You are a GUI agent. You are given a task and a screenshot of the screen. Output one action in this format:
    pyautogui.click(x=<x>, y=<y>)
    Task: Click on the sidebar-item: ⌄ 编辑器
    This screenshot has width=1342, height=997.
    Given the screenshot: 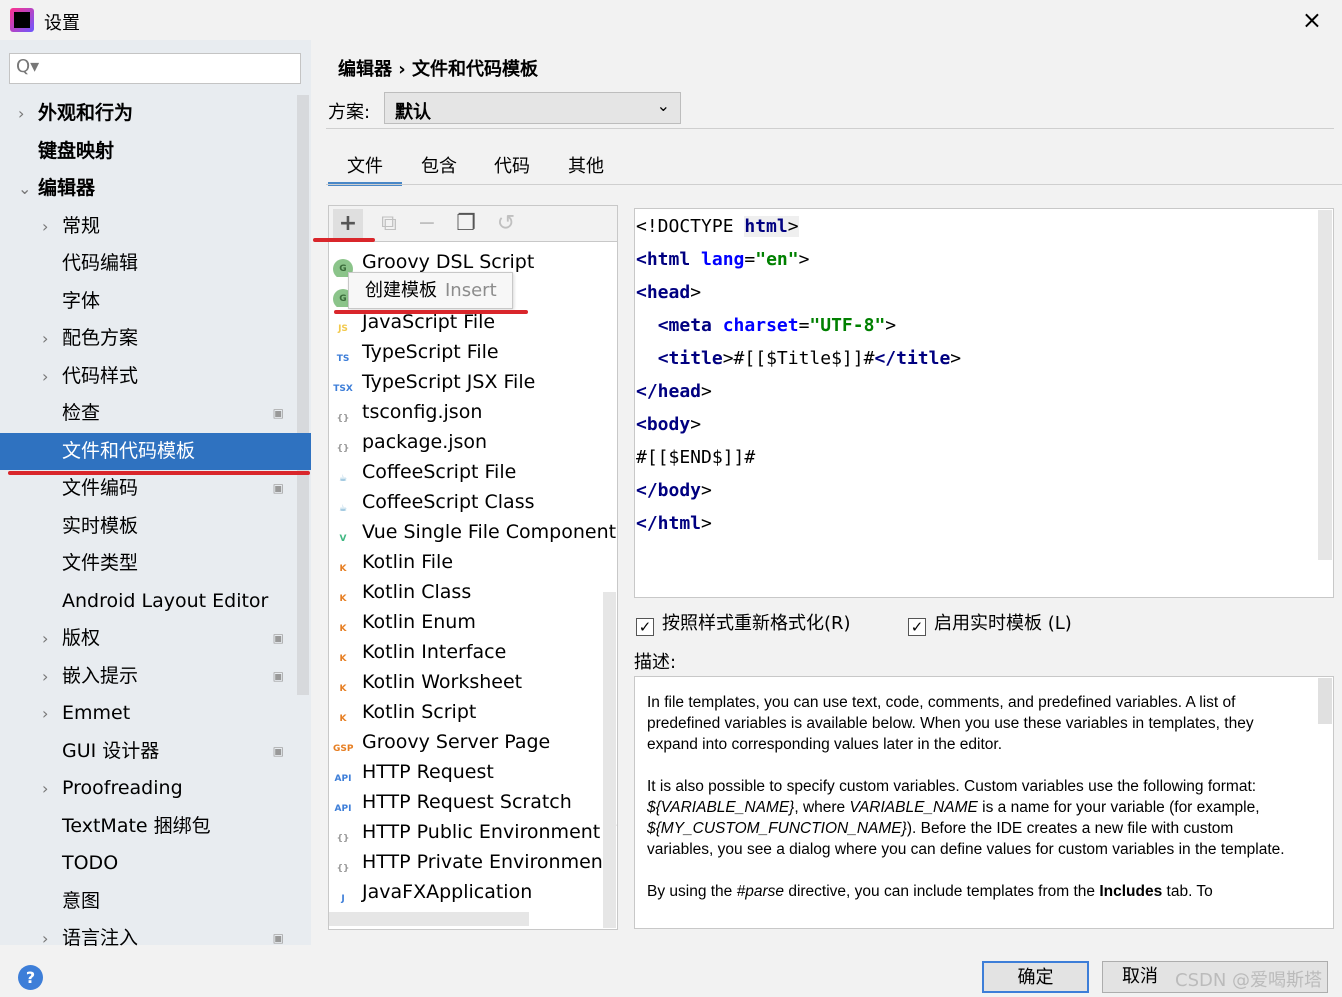 What is the action you would take?
    pyautogui.click(x=149, y=188)
    